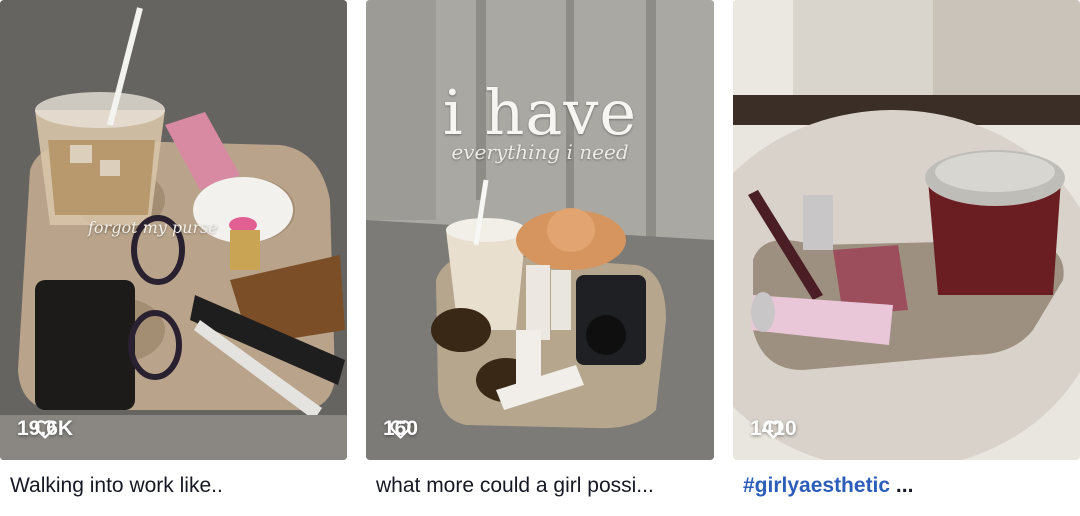 Image resolution: width=1080 pixels, height=516 pixels. I want to click on overlay-title: i have, so click(540, 112).